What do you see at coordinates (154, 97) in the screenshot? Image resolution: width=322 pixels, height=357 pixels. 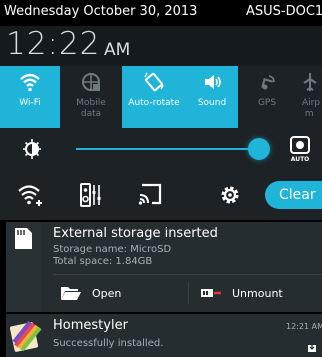 I see `tile-auto-rotate: Auto-rotate` at bounding box center [154, 97].